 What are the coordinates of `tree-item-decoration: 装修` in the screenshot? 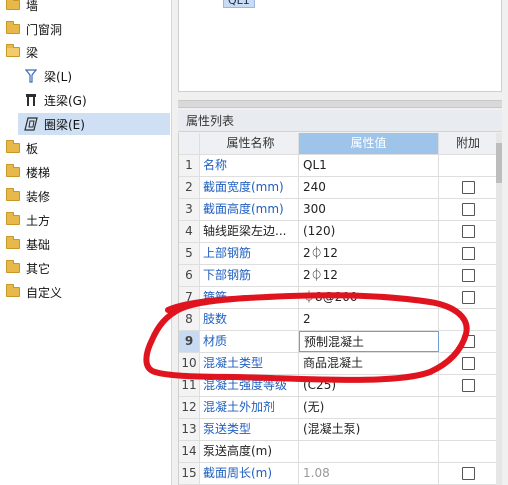 It's located at (28, 196).